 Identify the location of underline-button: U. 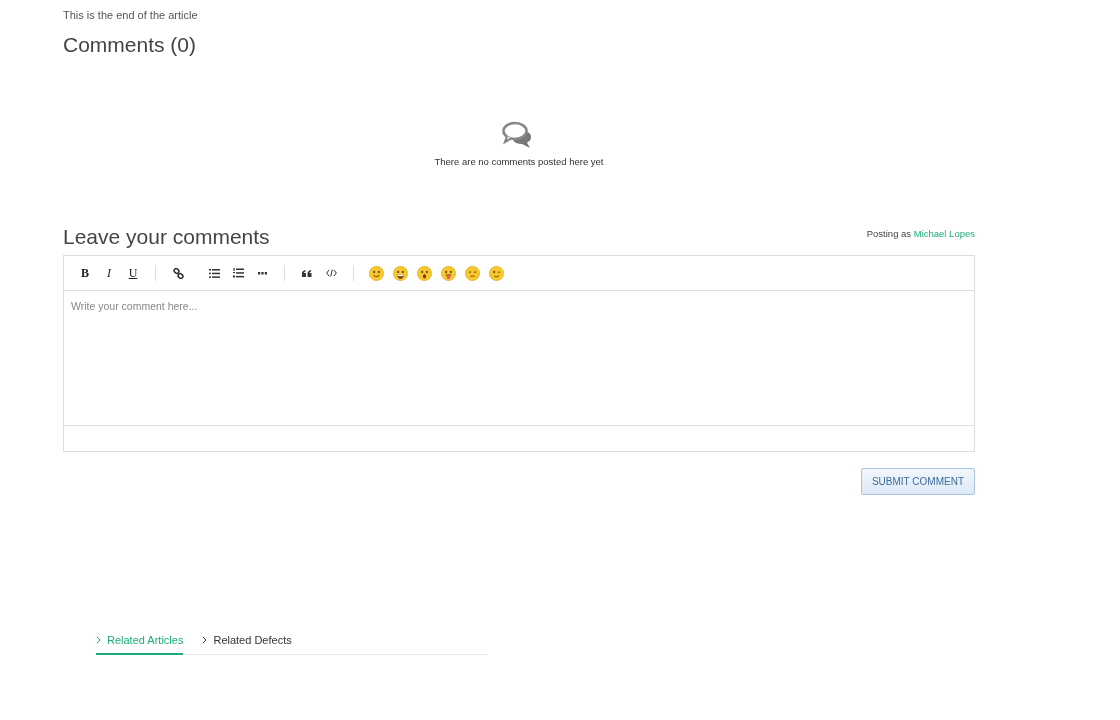
(133, 273).